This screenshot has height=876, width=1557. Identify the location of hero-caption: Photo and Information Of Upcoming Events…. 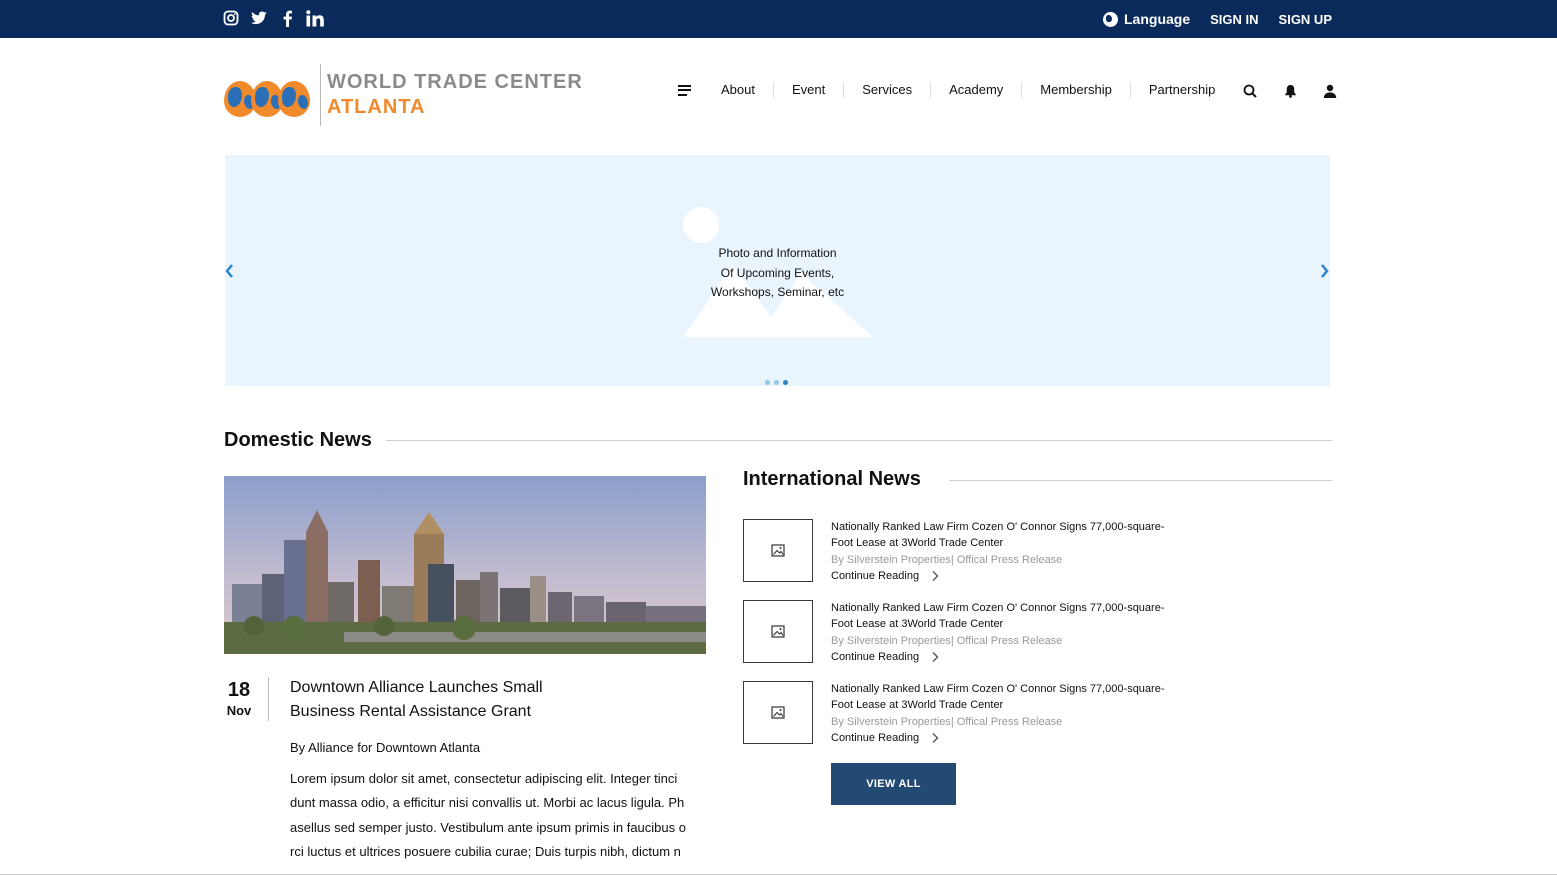
(777, 273).